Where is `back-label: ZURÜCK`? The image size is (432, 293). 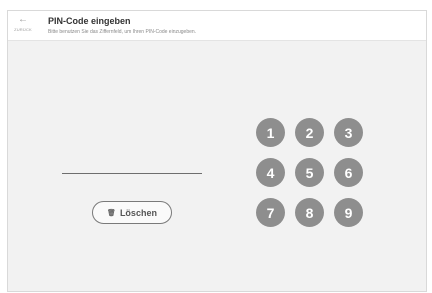
back-label: ZURÜCK is located at coordinates (23, 29).